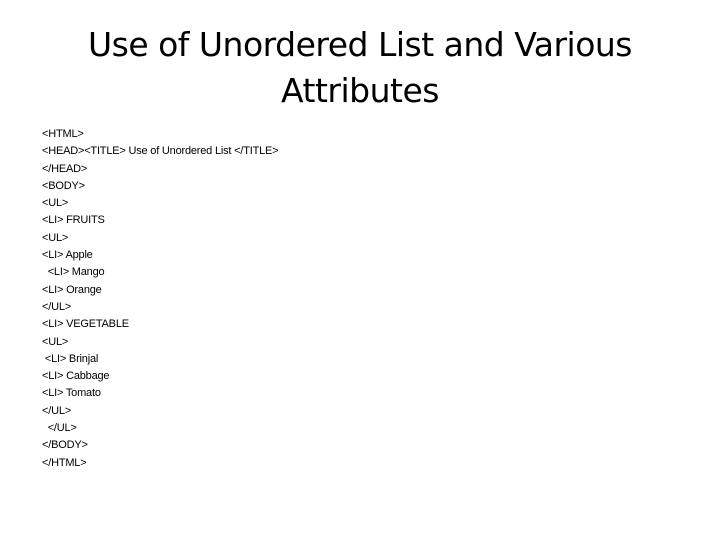 The image size is (720, 540). I want to click on code-line: </HTML>, so click(64, 462).